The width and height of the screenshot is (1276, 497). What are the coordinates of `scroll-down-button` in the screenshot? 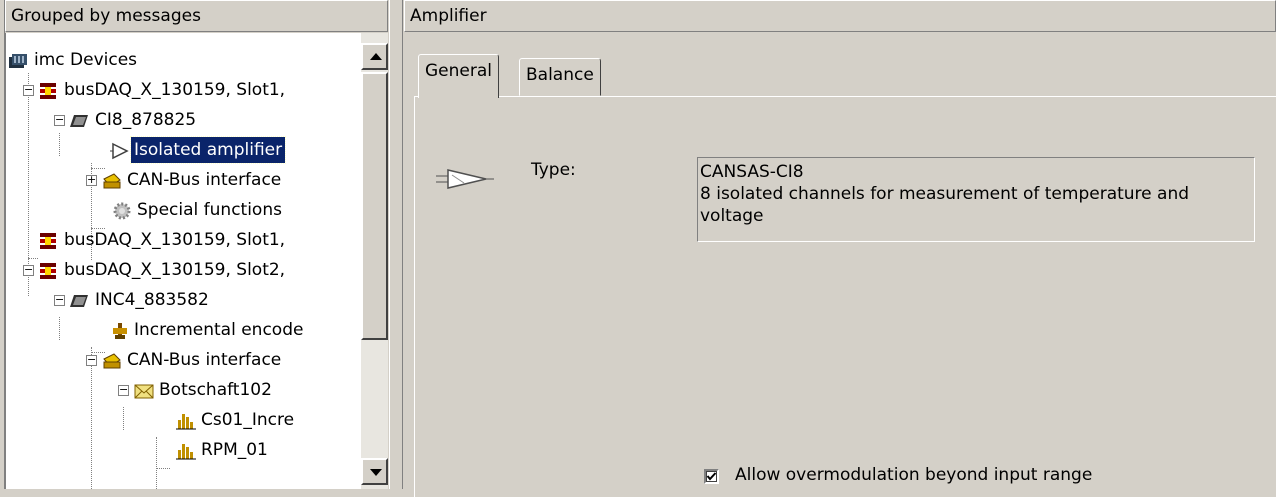 It's located at (374, 471).